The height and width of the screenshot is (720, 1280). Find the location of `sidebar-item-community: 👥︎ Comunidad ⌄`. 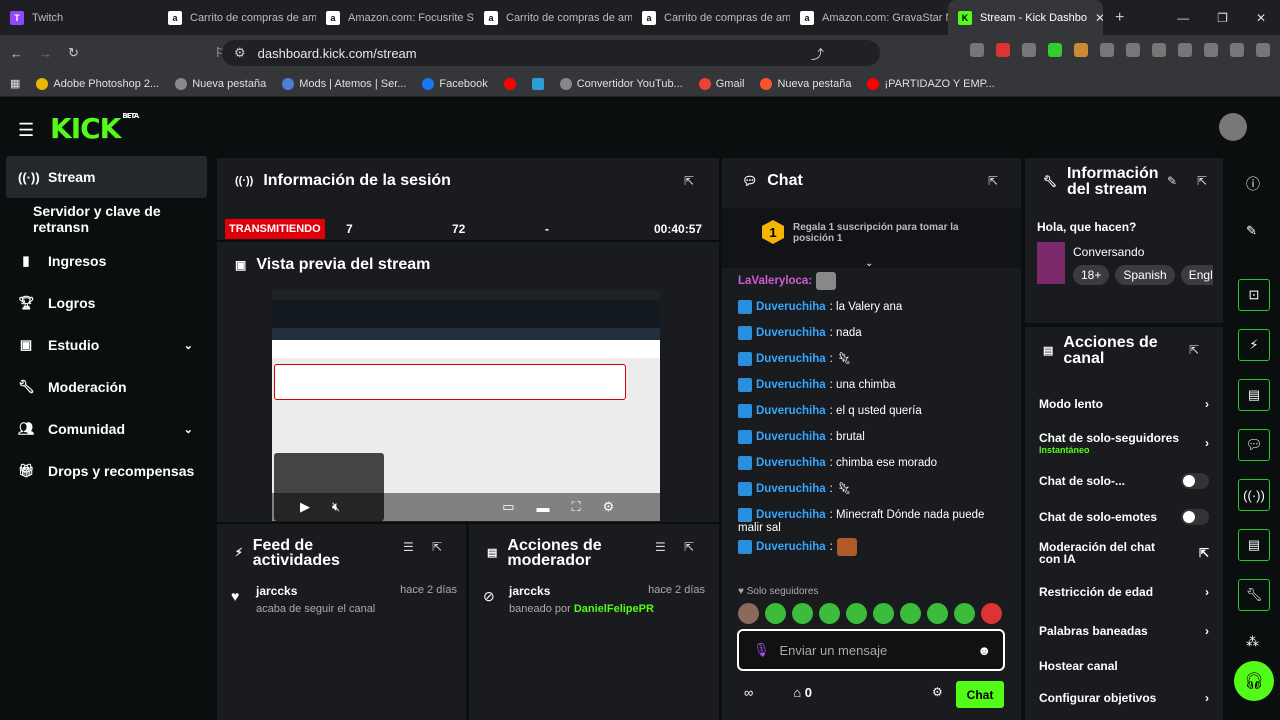

sidebar-item-community: 👥︎ Comunidad ⌄ is located at coordinates (107, 429).